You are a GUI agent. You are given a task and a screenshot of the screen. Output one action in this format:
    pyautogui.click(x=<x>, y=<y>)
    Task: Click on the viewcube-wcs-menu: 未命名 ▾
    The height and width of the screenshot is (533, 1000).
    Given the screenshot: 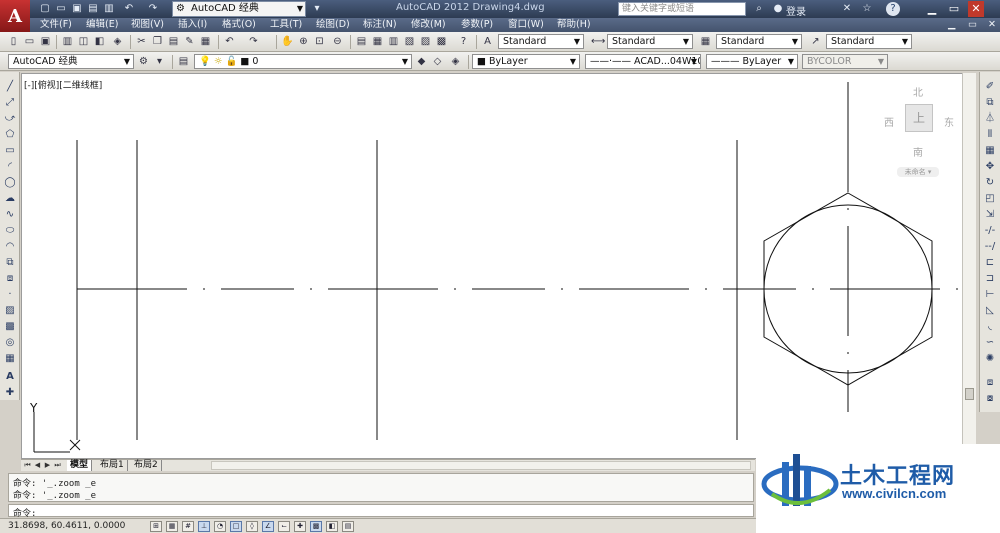 What is the action you would take?
    pyautogui.click(x=918, y=172)
    